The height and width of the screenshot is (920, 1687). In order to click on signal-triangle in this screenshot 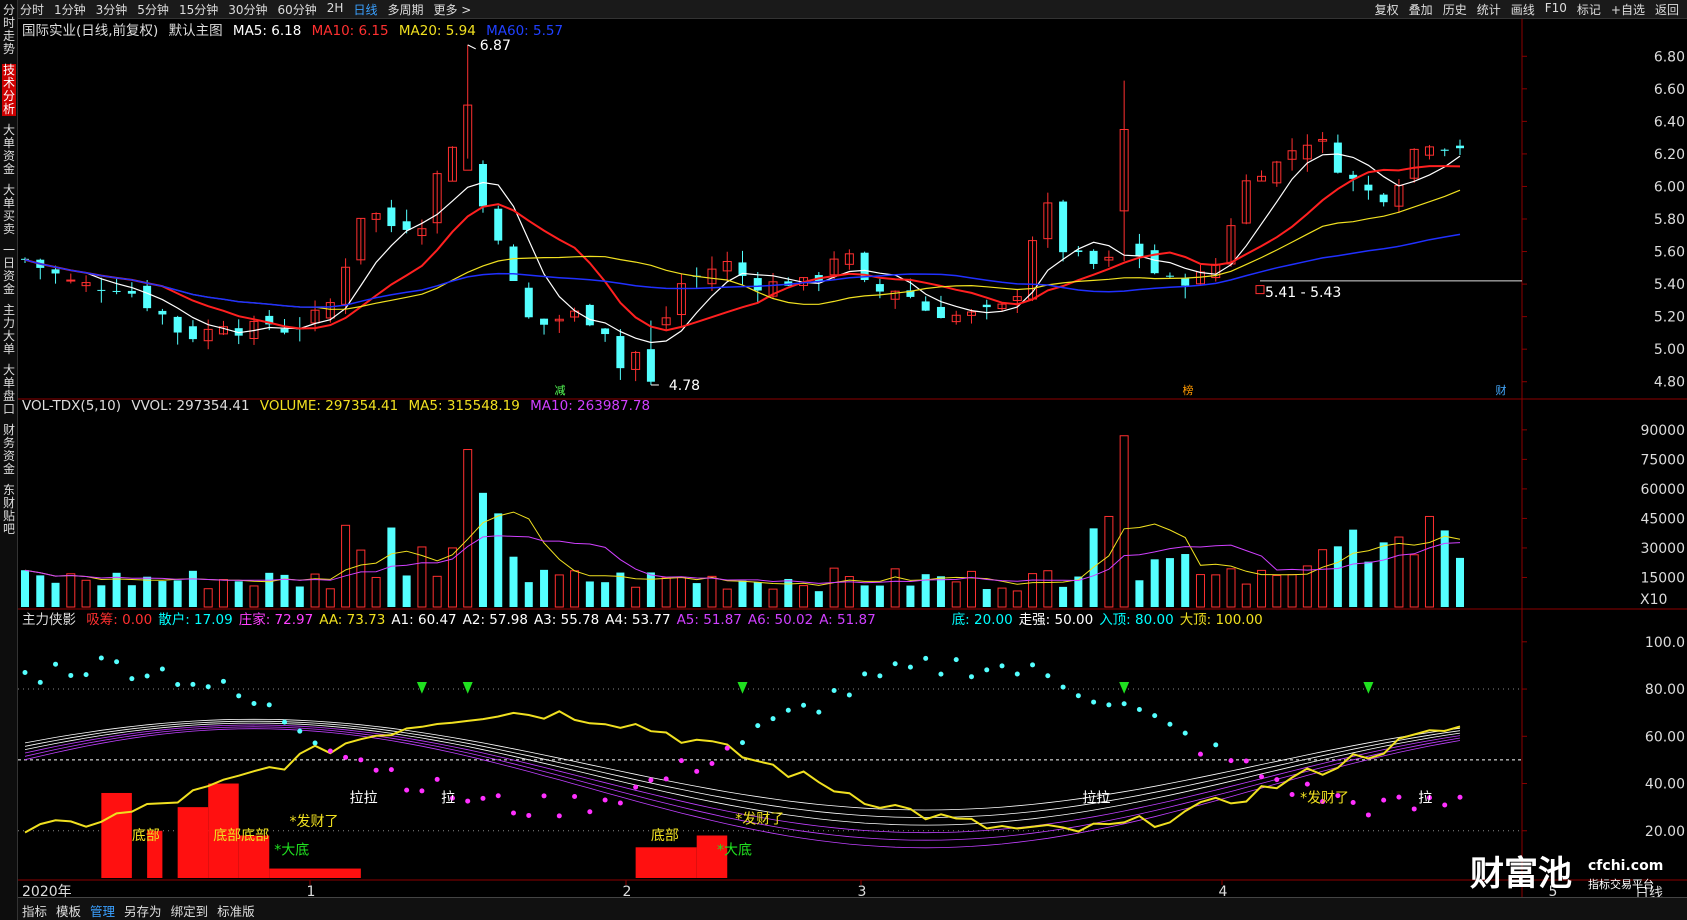, I will do `click(1368, 687)`.